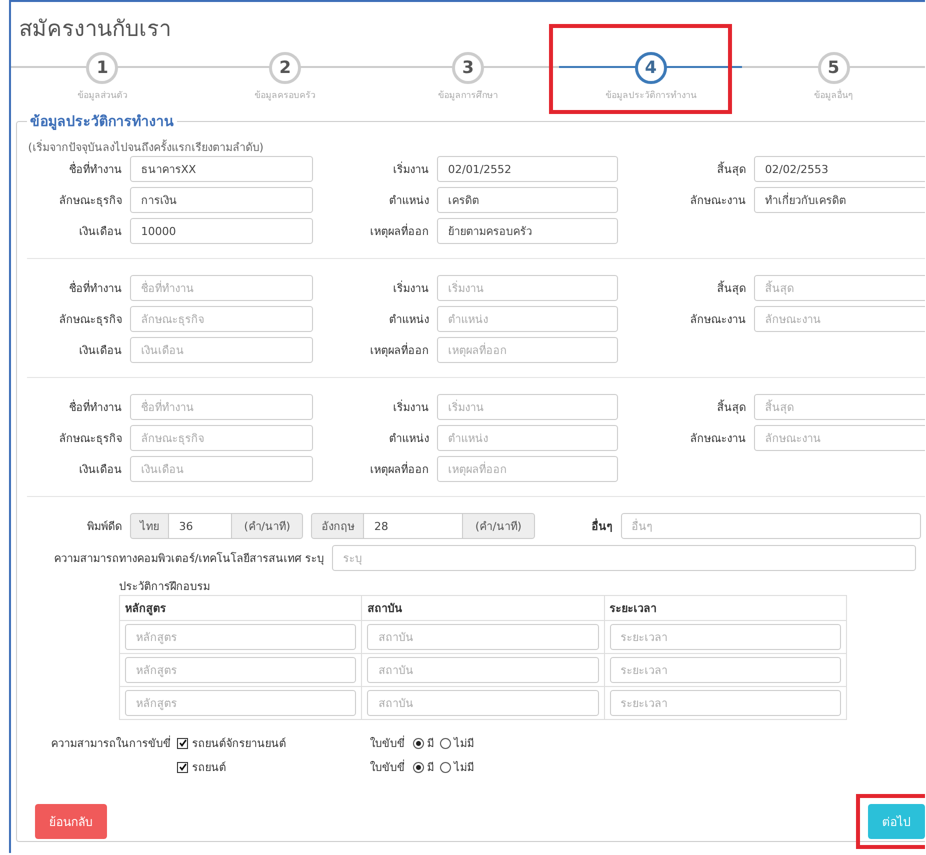 The width and height of the screenshot is (926, 855). Describe the element at coordinates (200, 526) in the screenshot. I see `input-field: 36` at that location.